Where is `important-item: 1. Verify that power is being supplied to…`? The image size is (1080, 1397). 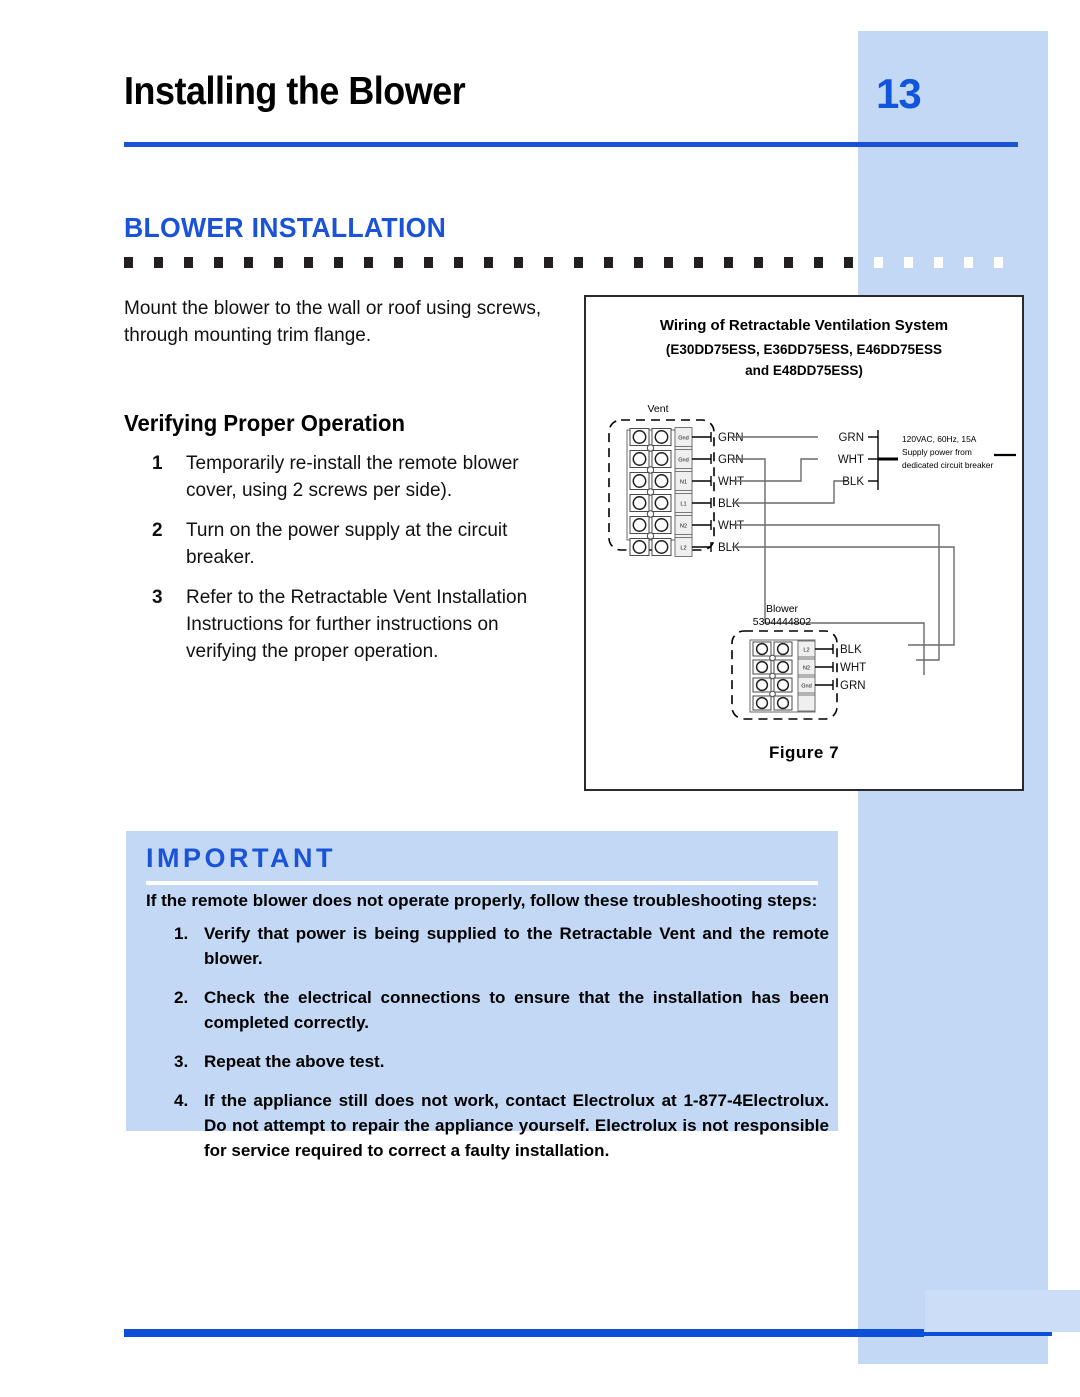
important-item: 1. Verify that power is being supplied to… is located at coordinates (501, 946).